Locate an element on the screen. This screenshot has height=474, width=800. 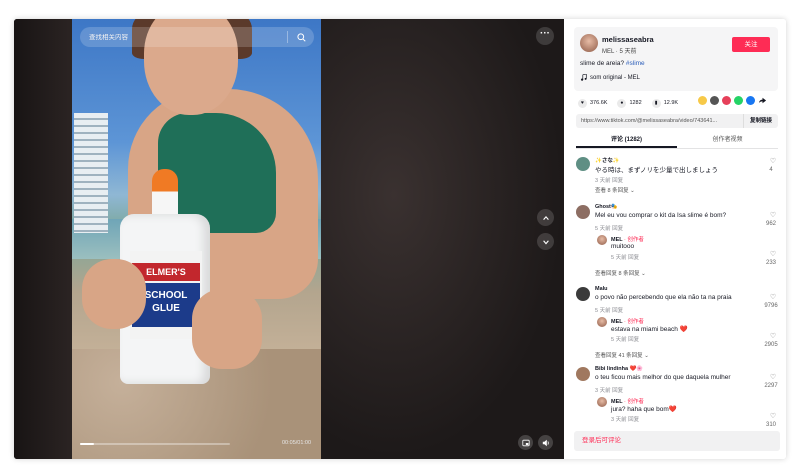
copy-link-button: 复制链接 is located at coordinates (760, 121).